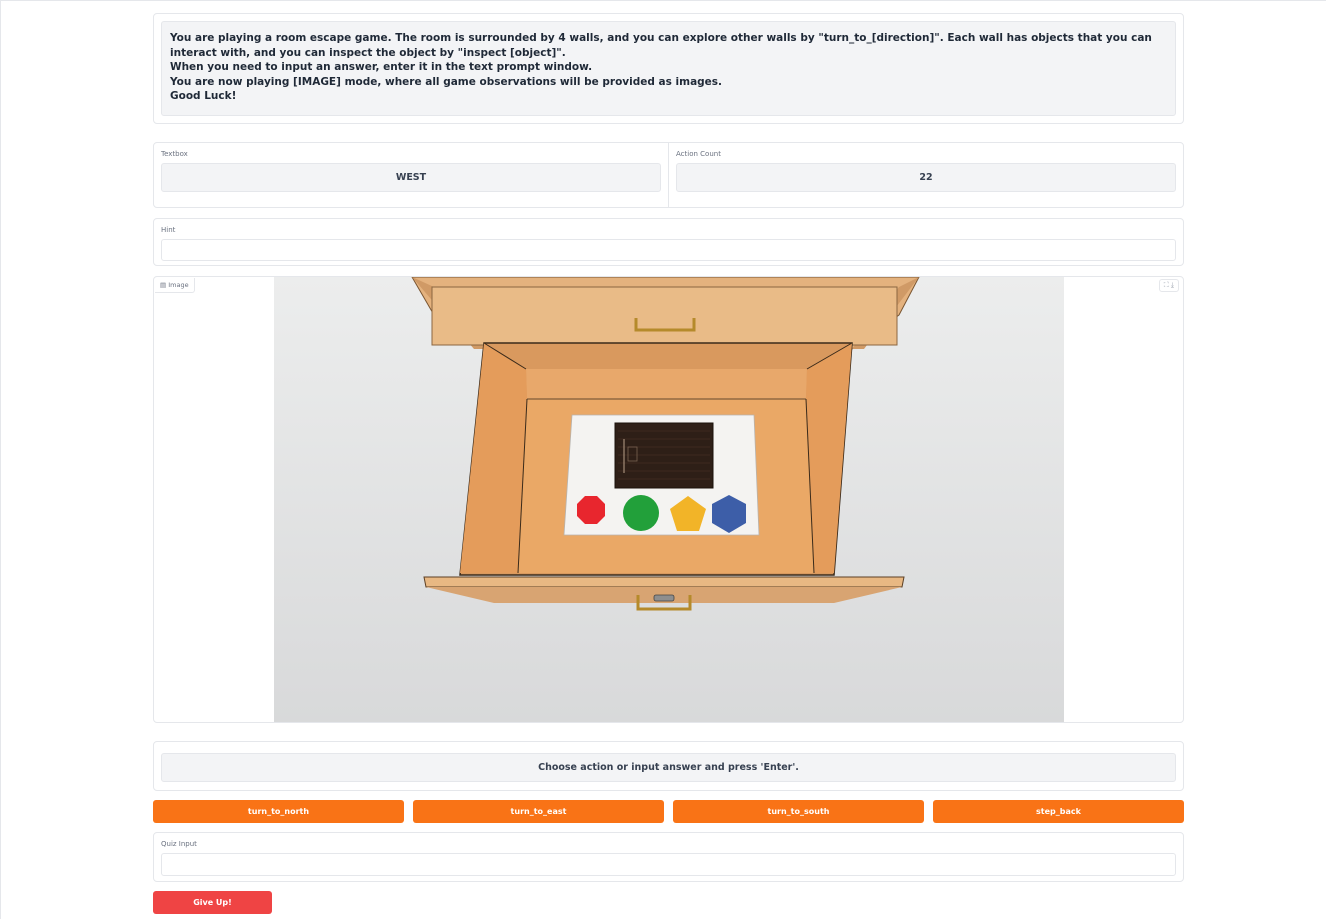 The width and height of the screenshot is (1326, 919). I want to click on fullscreen-download-icons: ⛶ ⤓, so click(1169, 285).